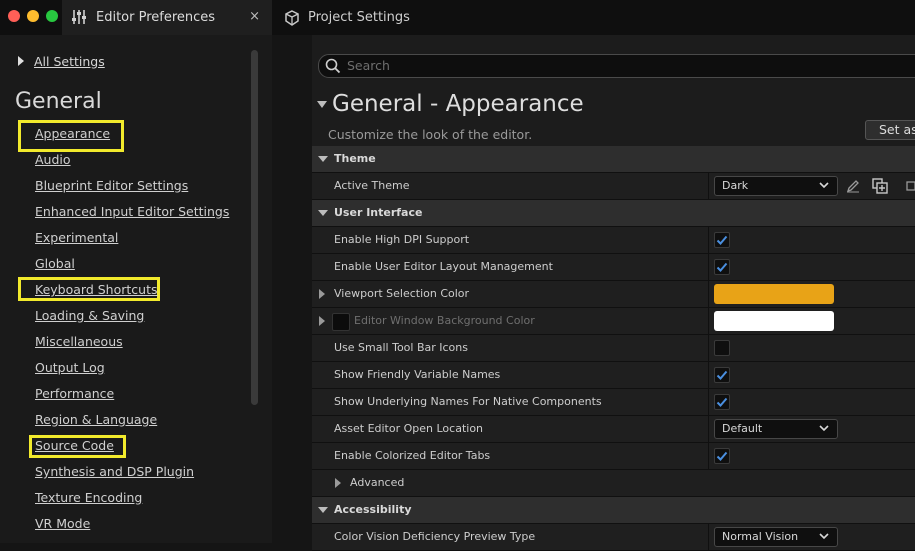 Image resolution: width=915 pixels, height=551 pixels. What do you see at coordinates (359, 17) in the screenshot?
I see `tab-label: Project Settings` at bounding box center [359, 17].